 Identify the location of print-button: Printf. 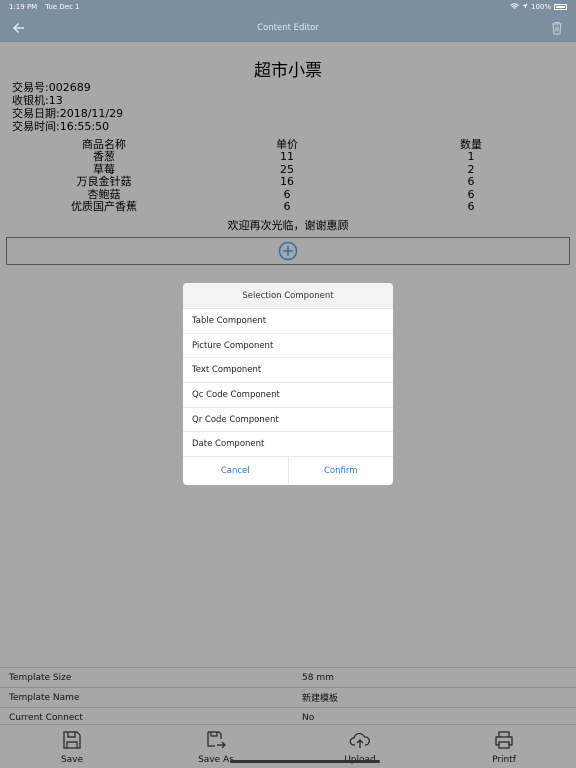
(504, 747).